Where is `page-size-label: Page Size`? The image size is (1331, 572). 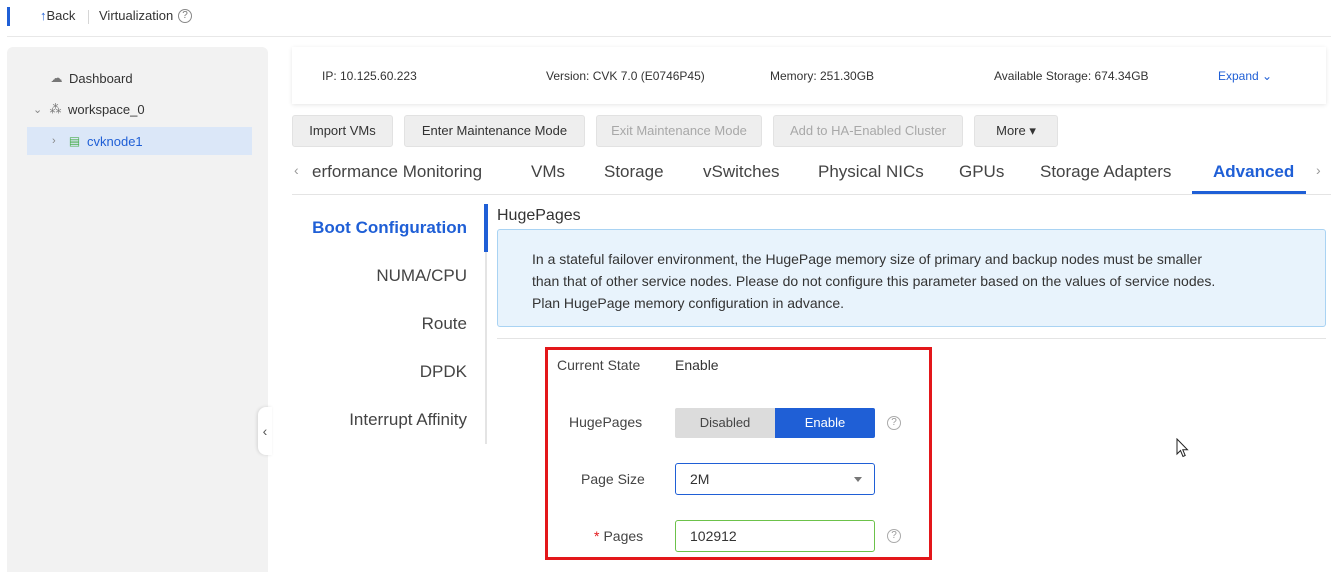
page-size-label: Page Size is located at coordinates (613, 479).